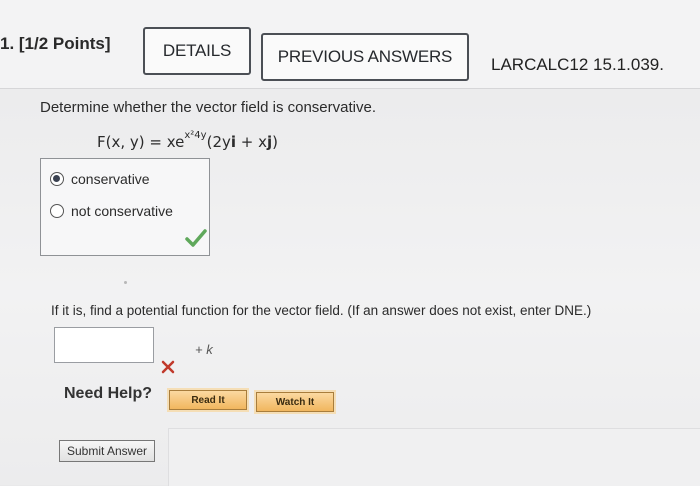 Image resolution: width=700 pixels, height=486 pixels. I want to click on choice-not-conservative-label: not conservative, so click(122, 211).